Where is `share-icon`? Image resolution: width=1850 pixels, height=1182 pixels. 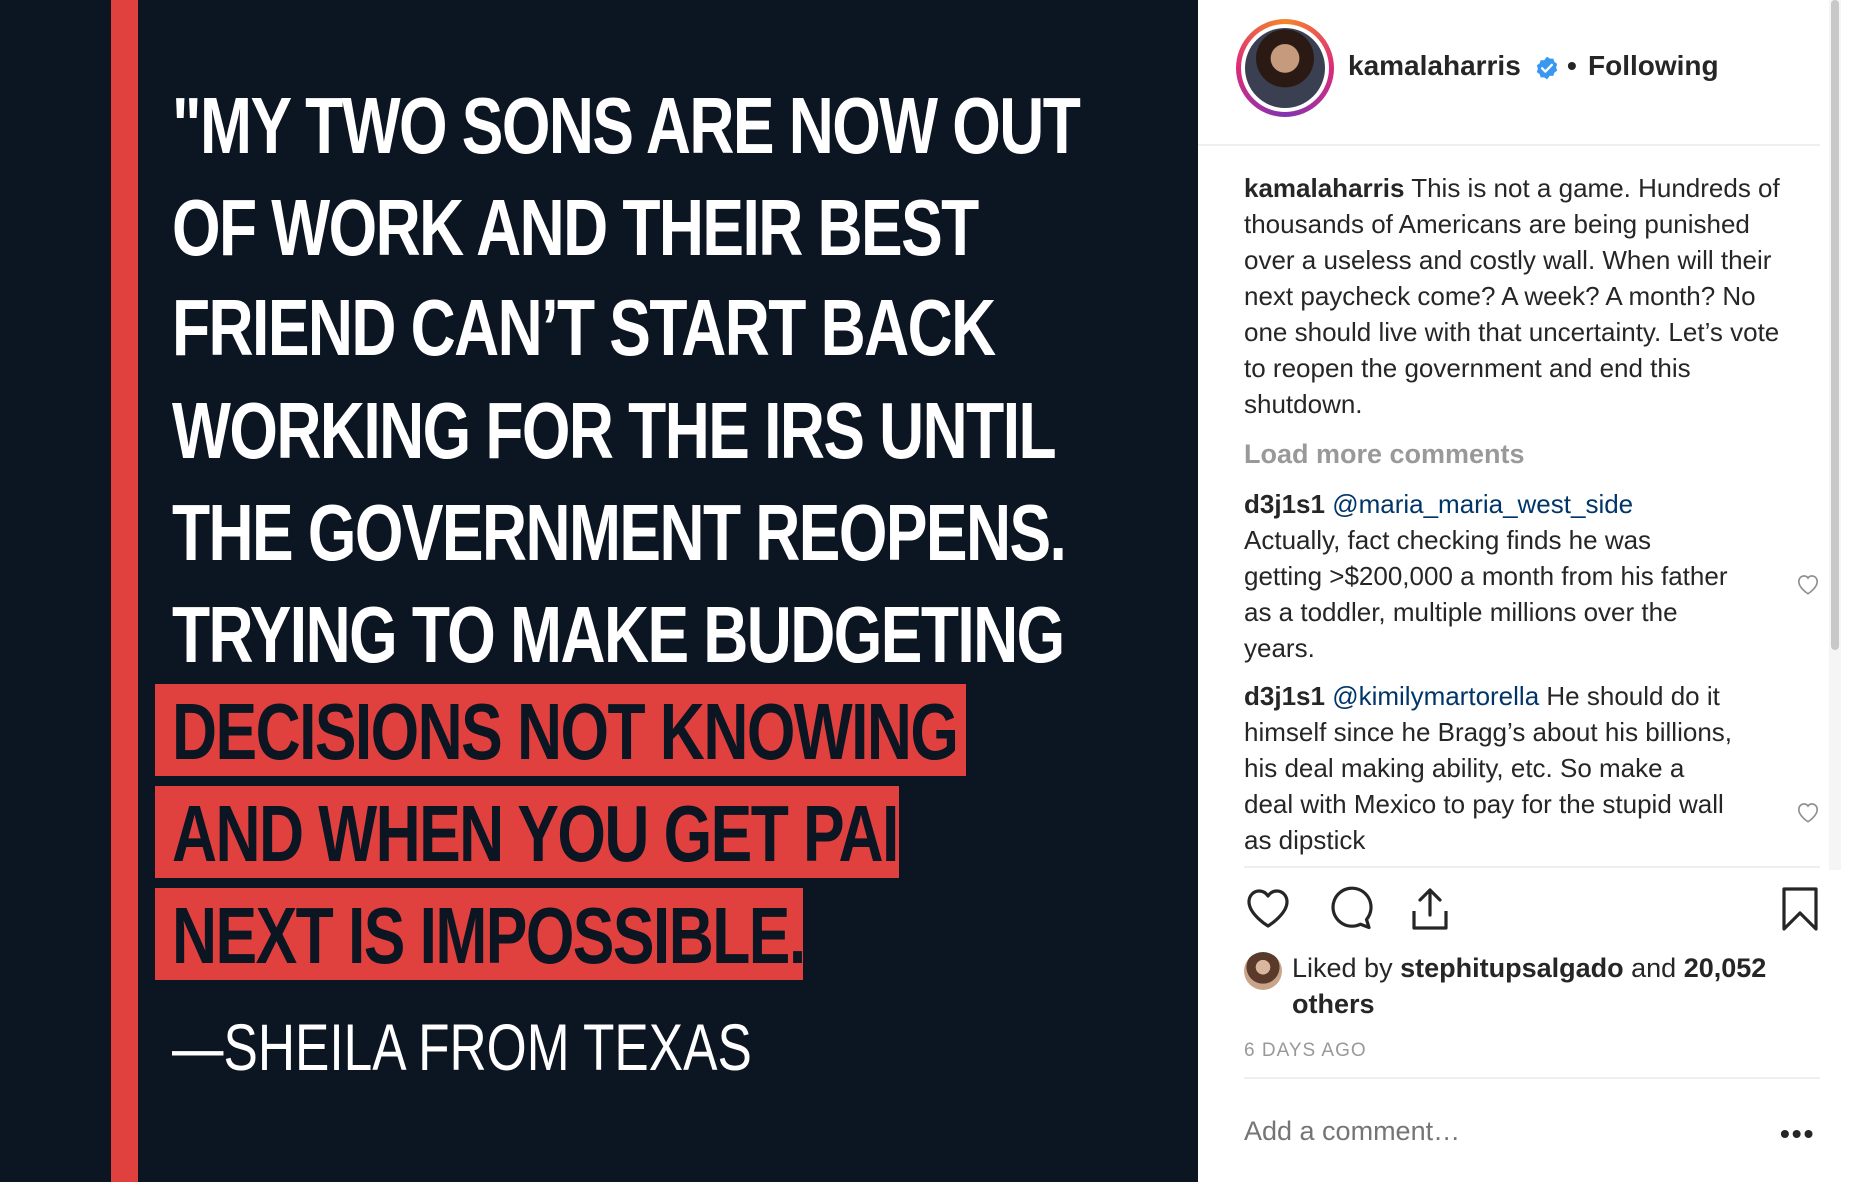
share-icon is located at coordinates (1430, 909).